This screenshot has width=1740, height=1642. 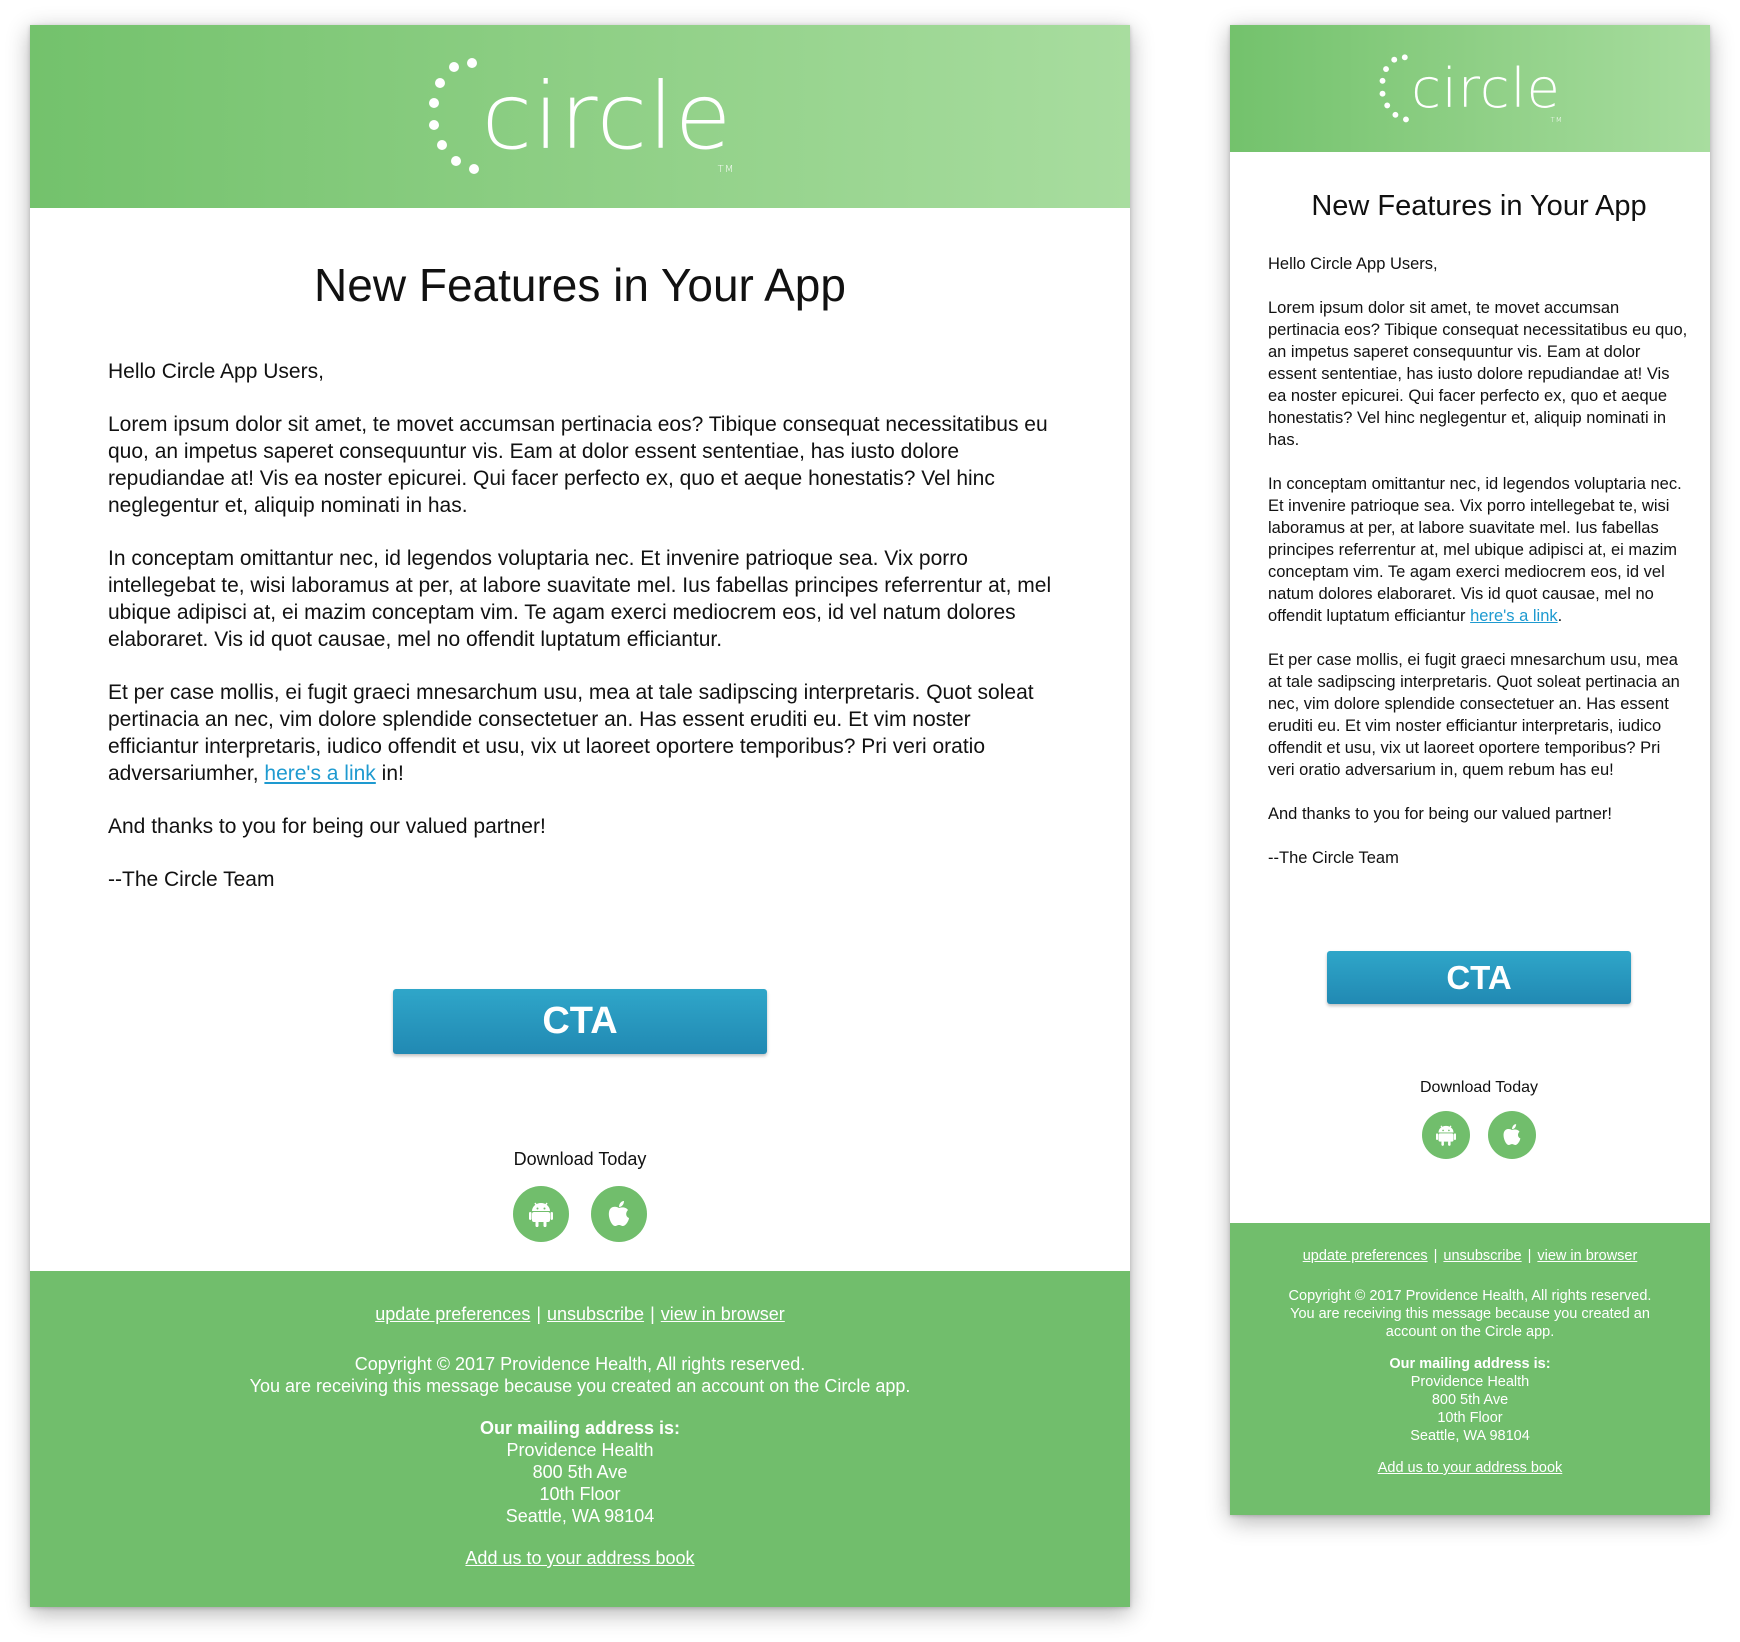 I want to click on paragraph-3-tail: in!, so click(x=389, y=773).